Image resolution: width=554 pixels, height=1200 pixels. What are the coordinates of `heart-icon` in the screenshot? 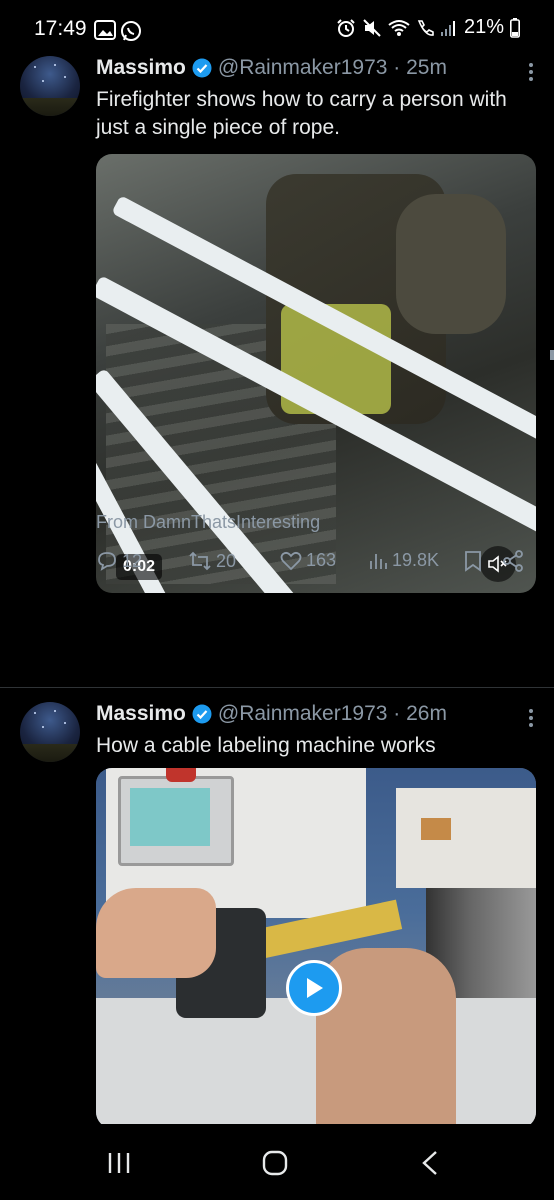 It's located at (291, 560).